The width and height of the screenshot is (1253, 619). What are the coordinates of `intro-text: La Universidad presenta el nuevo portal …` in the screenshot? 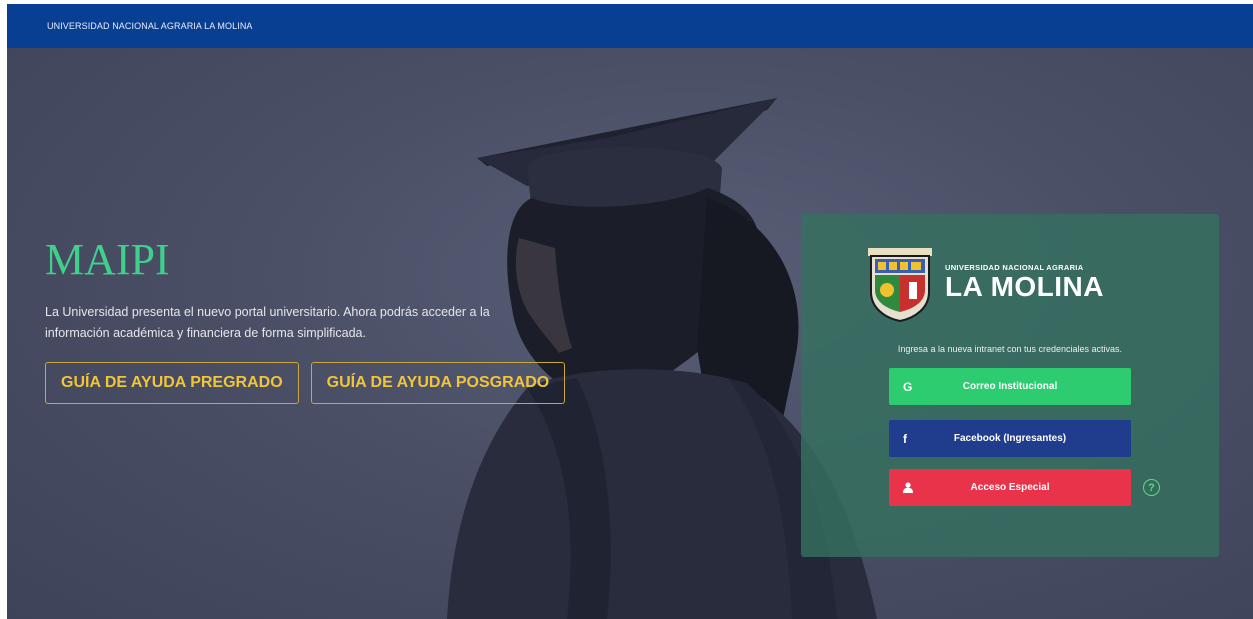 It's located at (315, 323).